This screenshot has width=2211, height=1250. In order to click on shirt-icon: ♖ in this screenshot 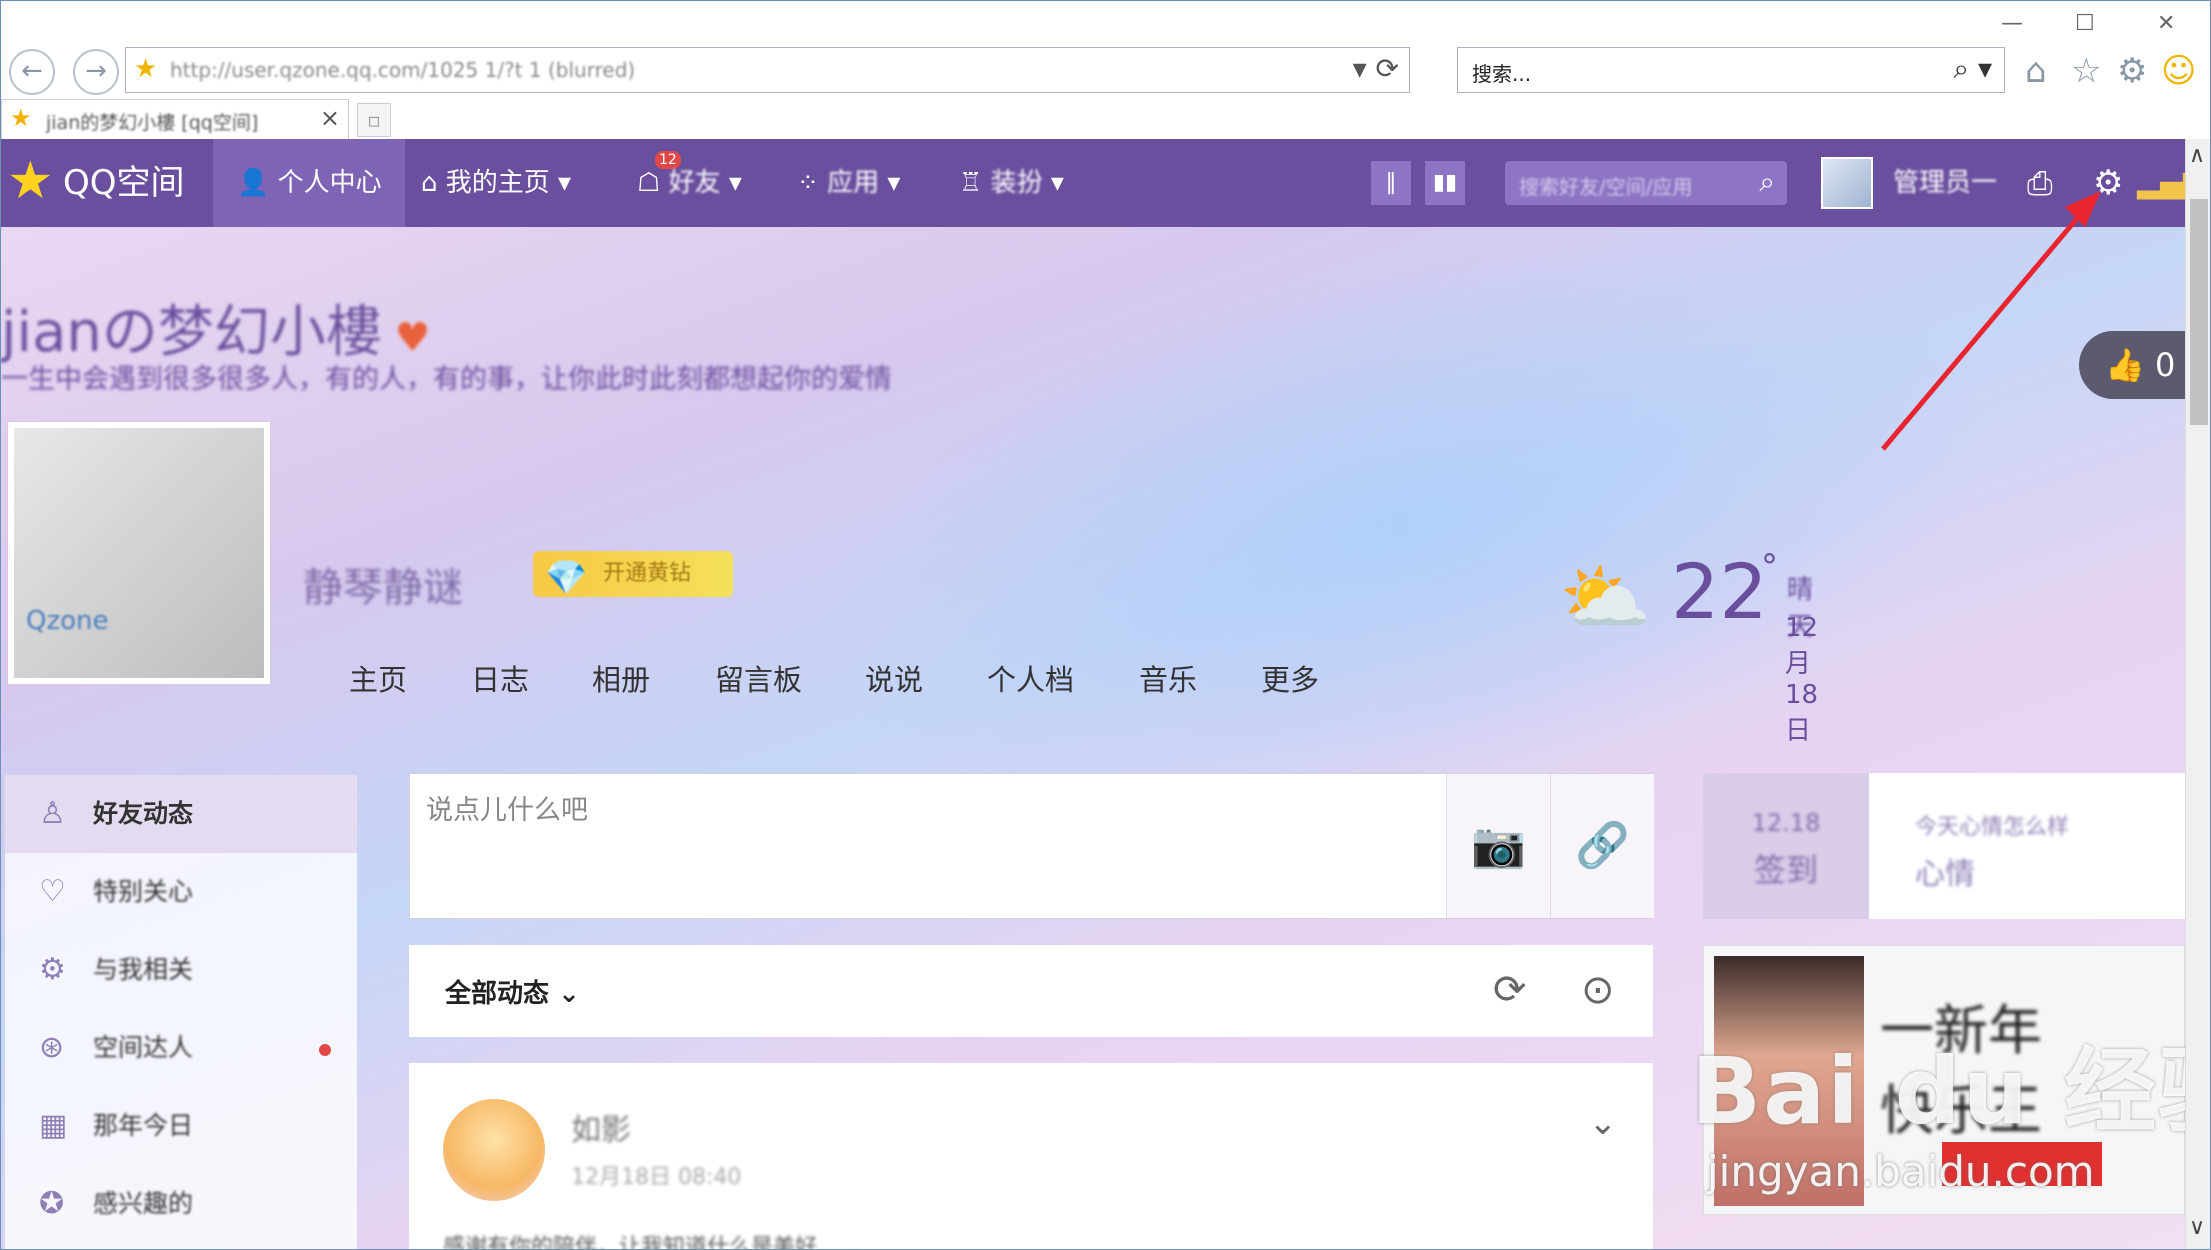, I will do `click(975, 183)`.